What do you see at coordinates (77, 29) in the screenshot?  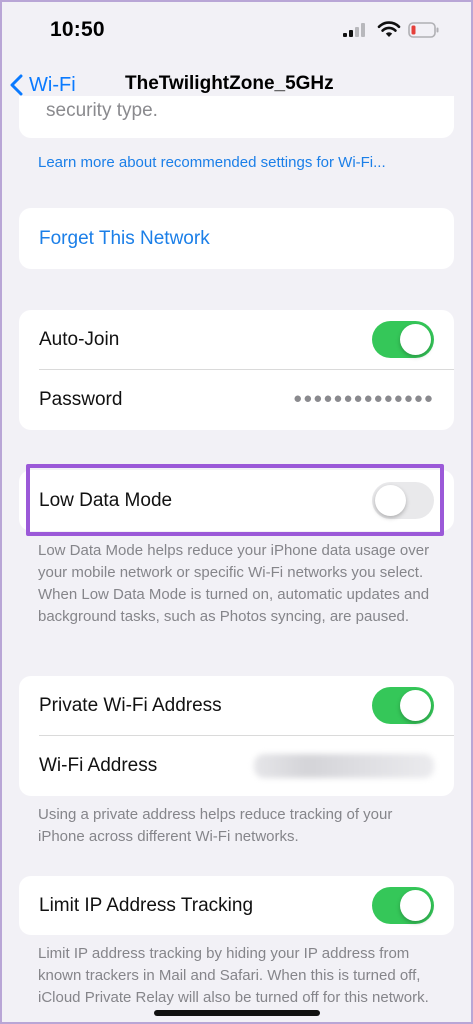 I see `status-time: 10:50` at bounding box center [77, 29].